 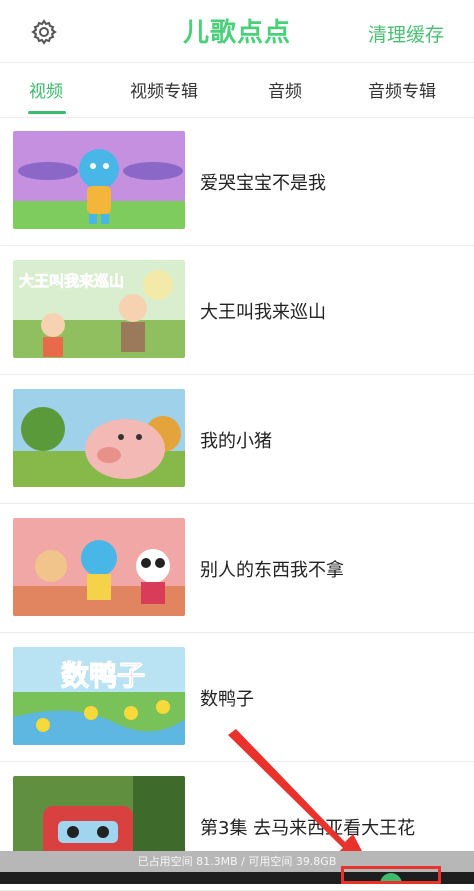 I want to click on video-item: 数鸭子 数鸭子, so click(x=237, y=697).